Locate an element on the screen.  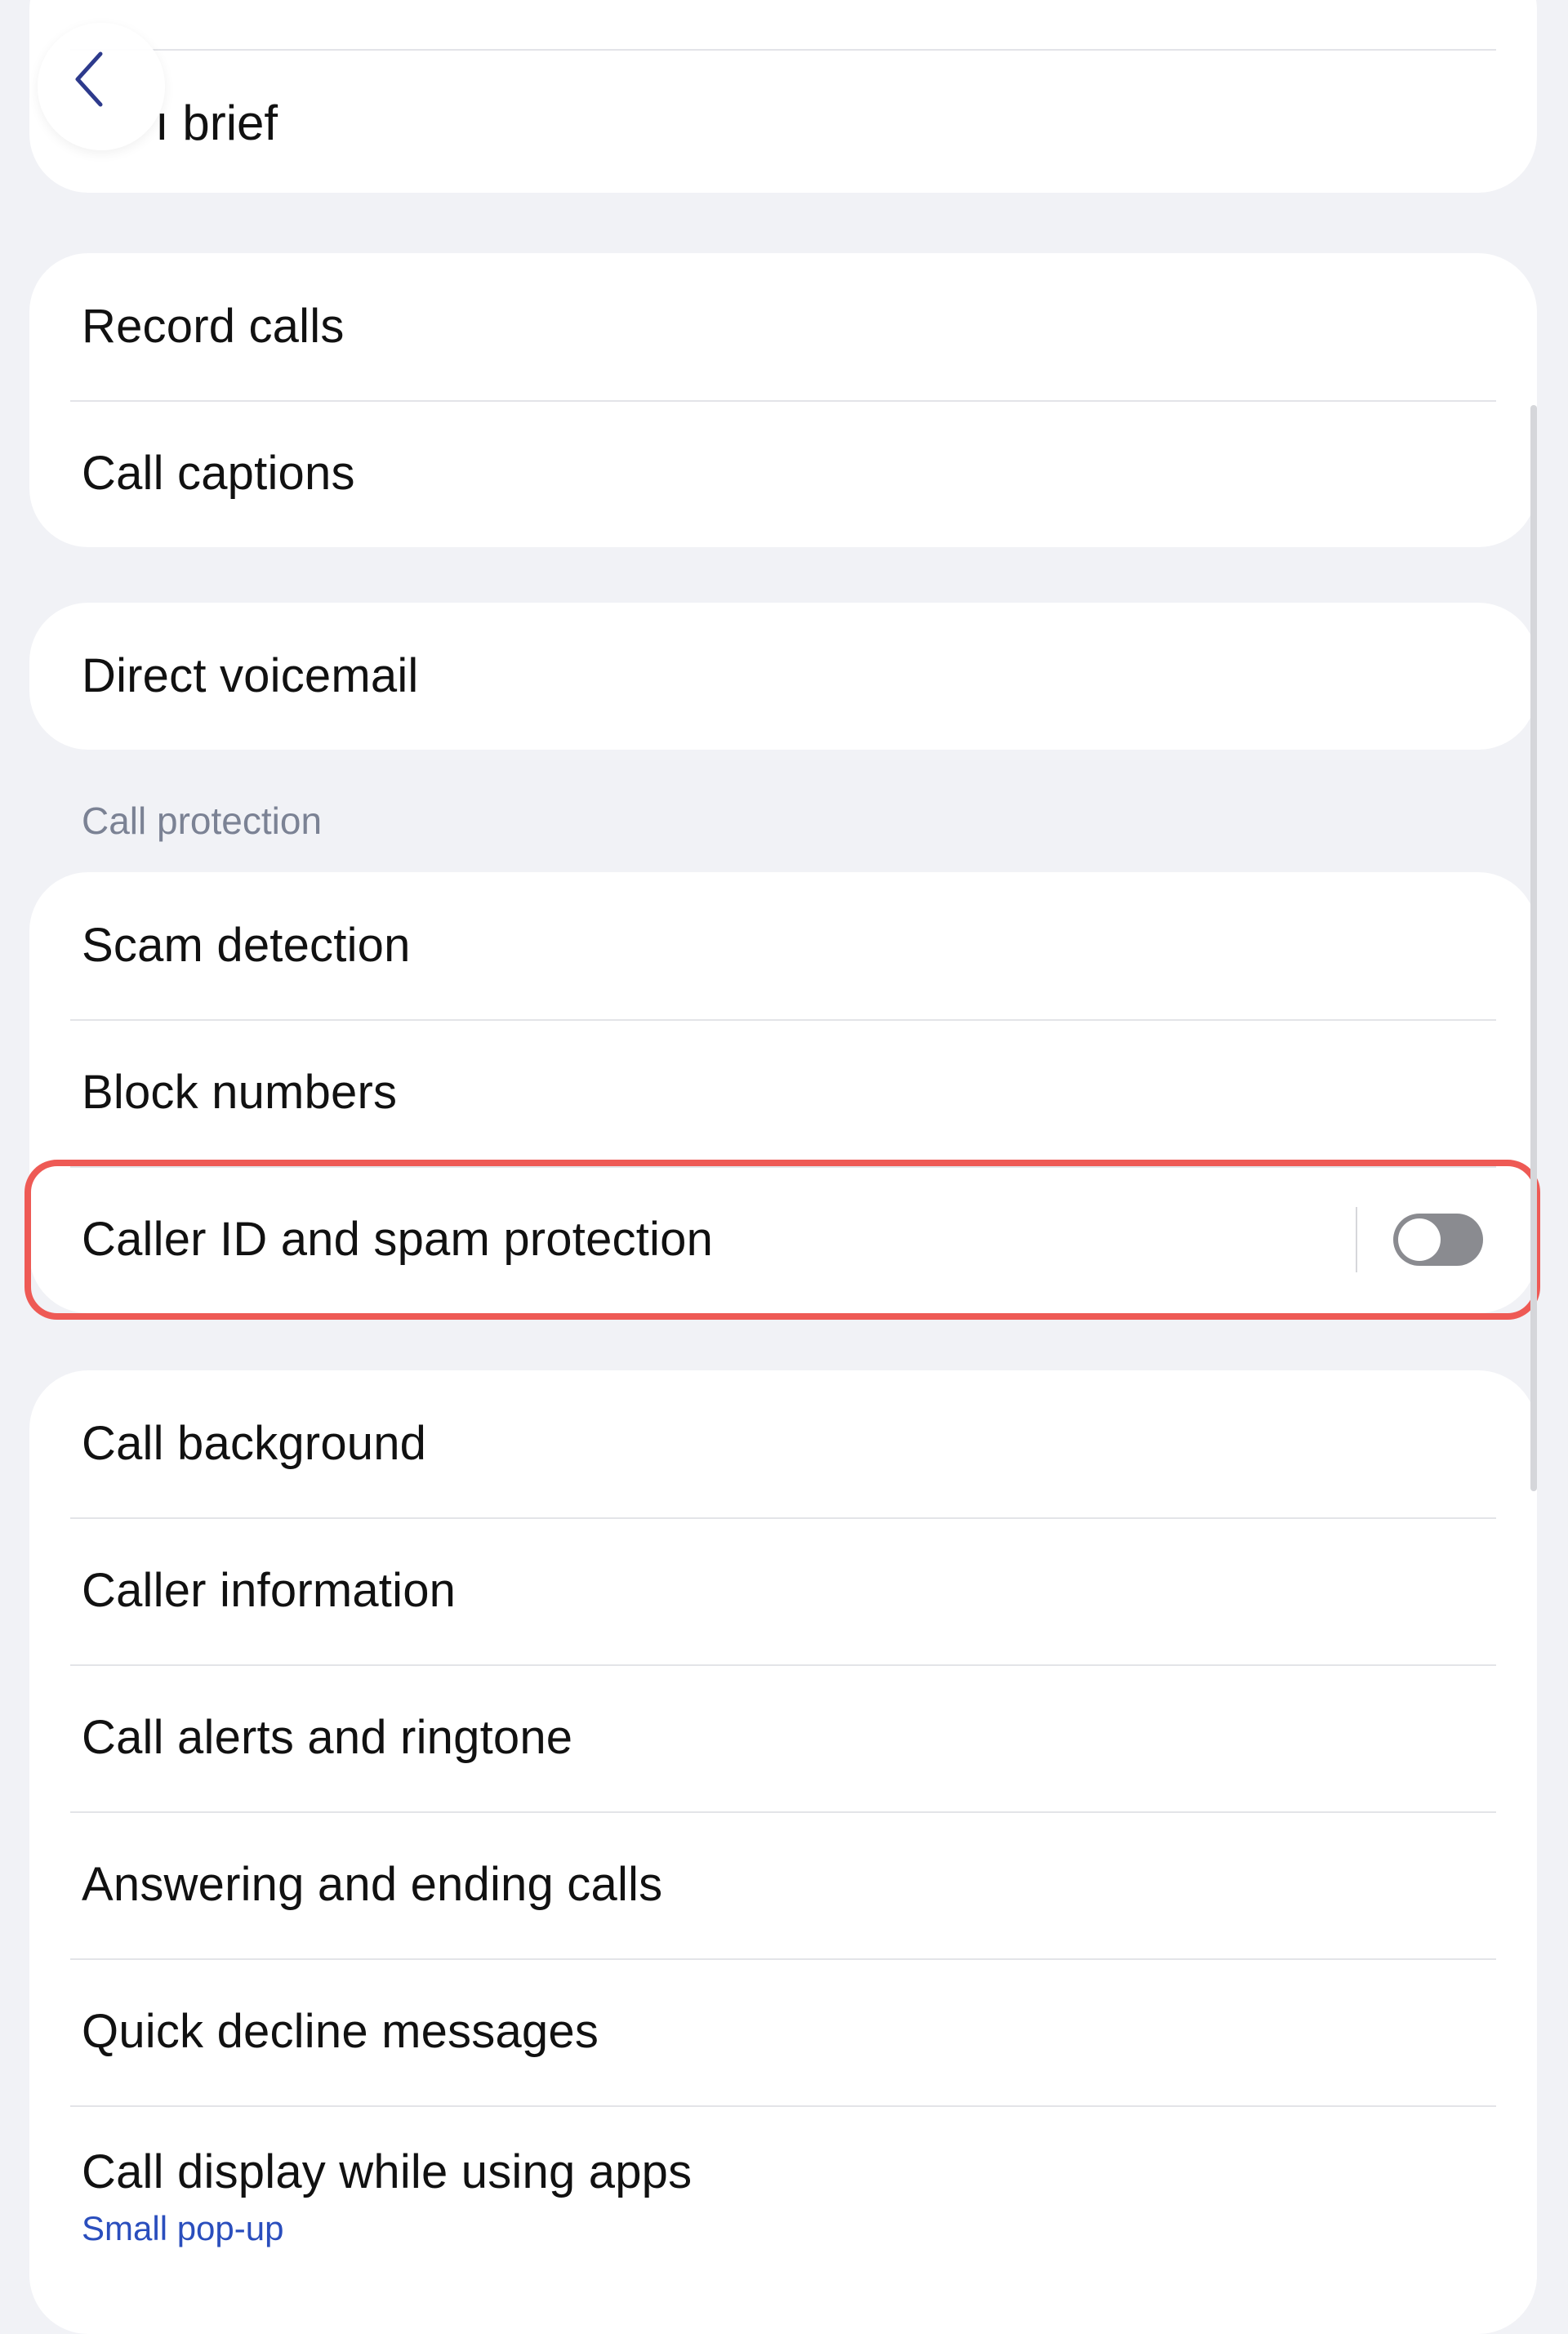
quick-decline-messages-item: Quick decline messages is located at coordinates (783, 2031).